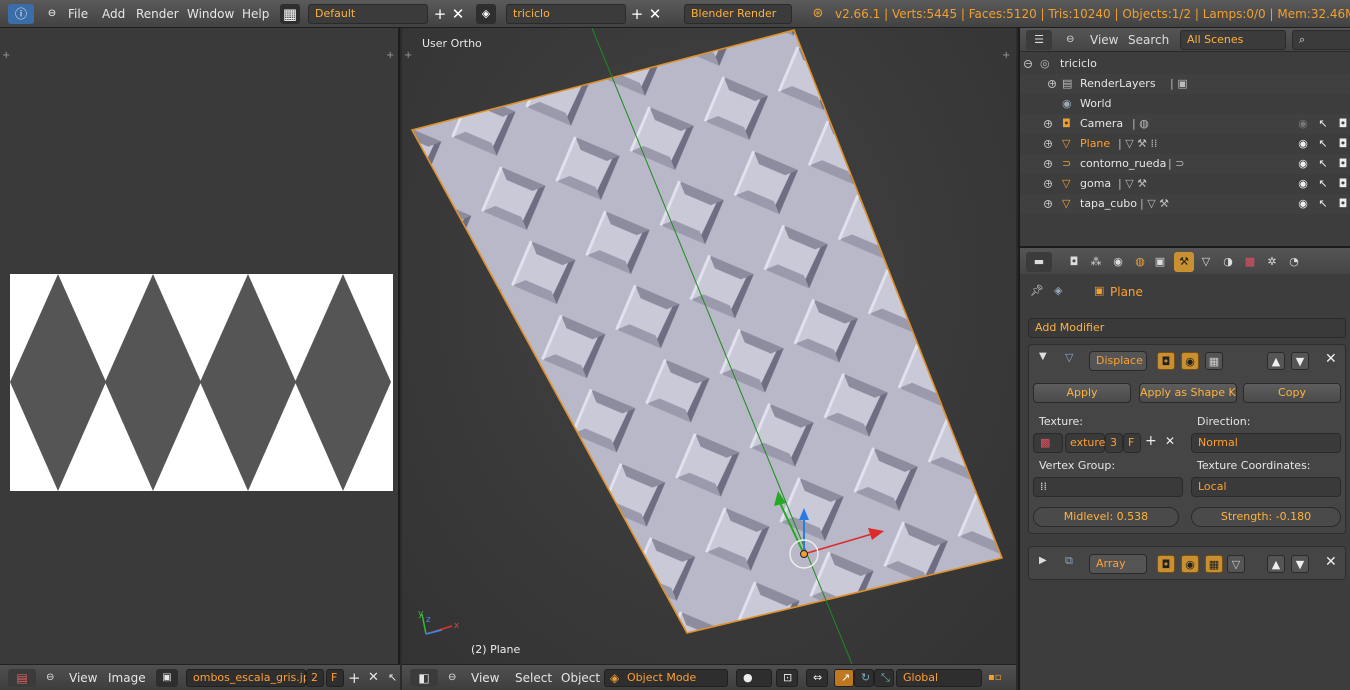 This screenshot has width=1350, height=690. Describe the element at coordinates (1185, 164) in the screenshot. I see `outliner-row-contorno: + ⊃ contorno_rueda | ⊃ ◉ ↖ ◘` at that location.